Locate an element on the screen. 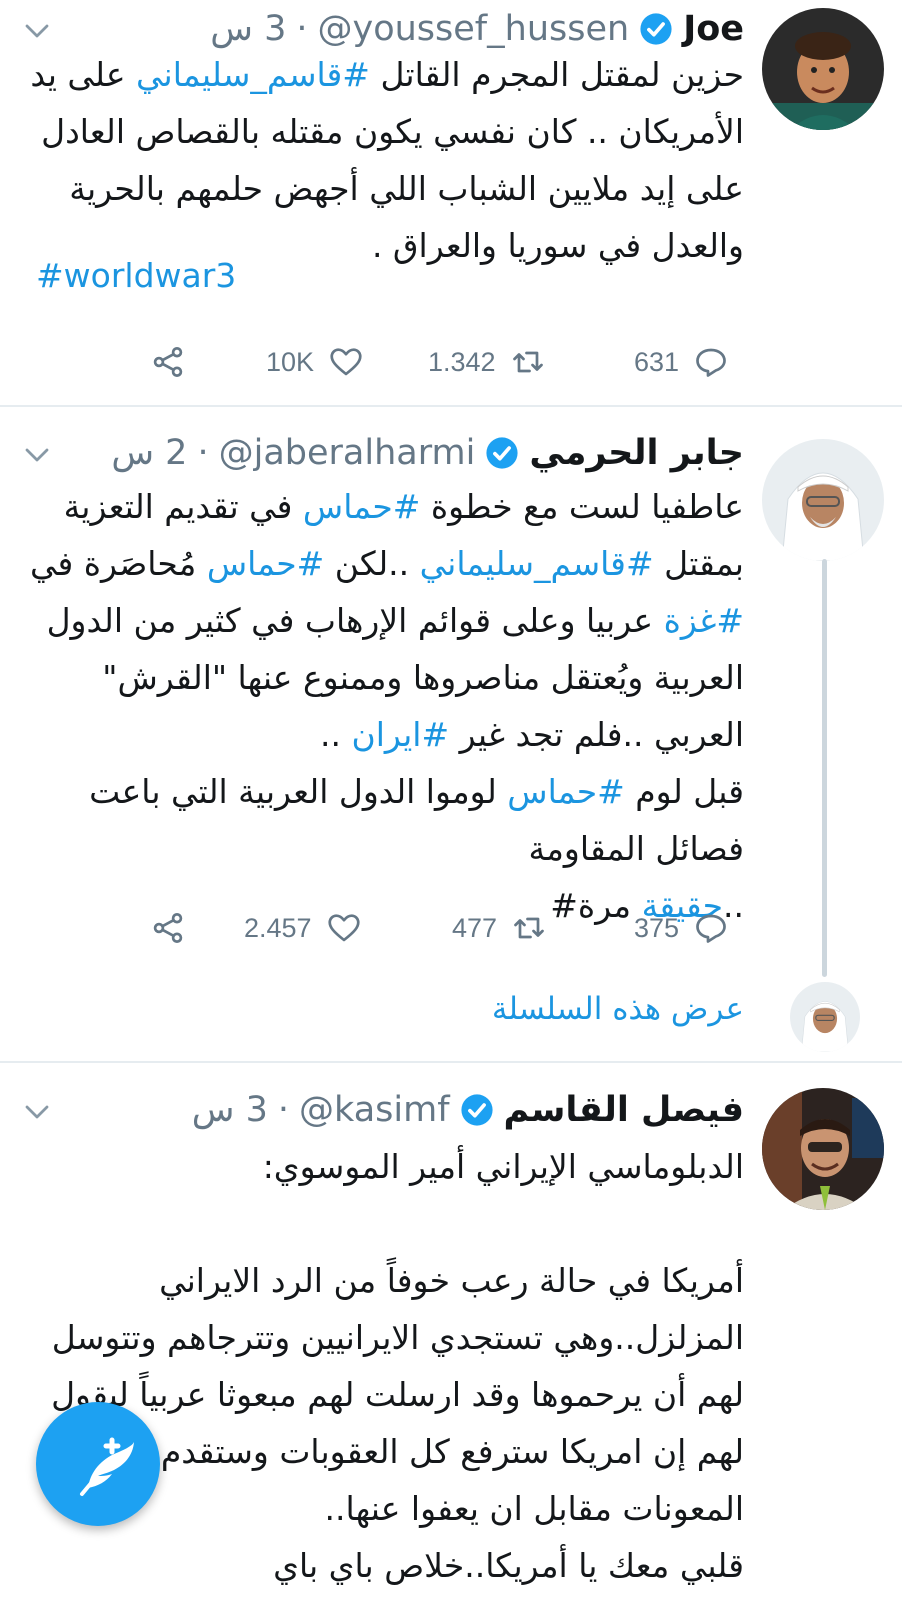 This screenshot has width=902, height=1600. author-handle: @jaberalharmi is located at coordinates (347, 453).